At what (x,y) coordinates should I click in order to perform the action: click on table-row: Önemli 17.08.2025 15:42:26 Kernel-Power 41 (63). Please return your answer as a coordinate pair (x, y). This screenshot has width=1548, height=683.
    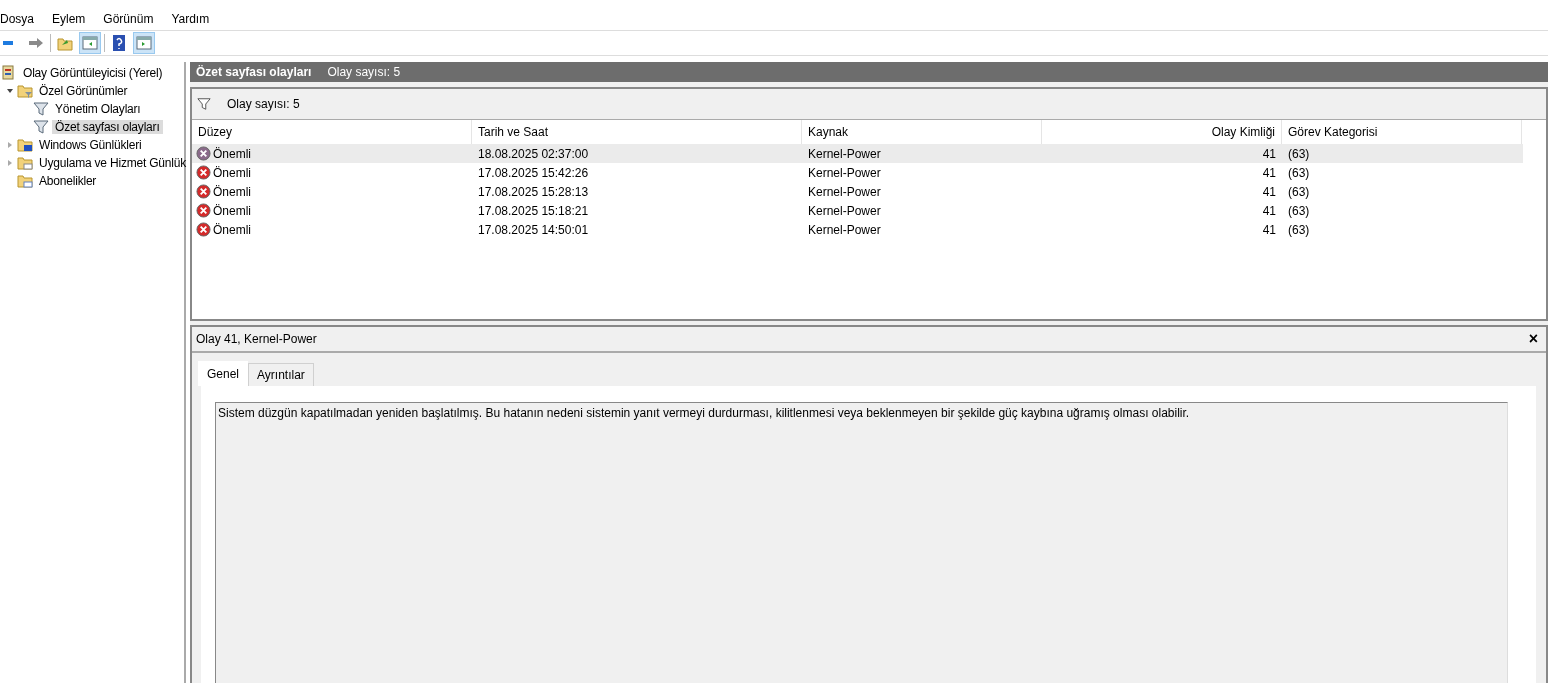
    Looking at the image, I should click on (857, 172).